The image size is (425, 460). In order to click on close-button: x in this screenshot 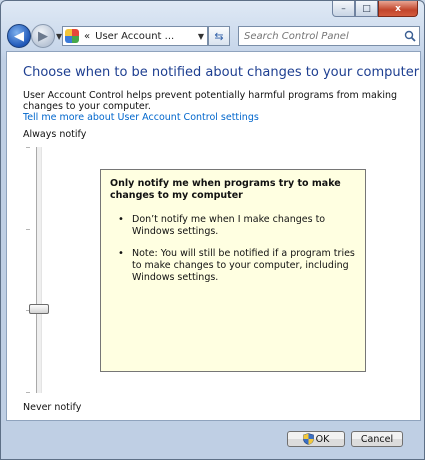, I will do `click(398, 9)`.